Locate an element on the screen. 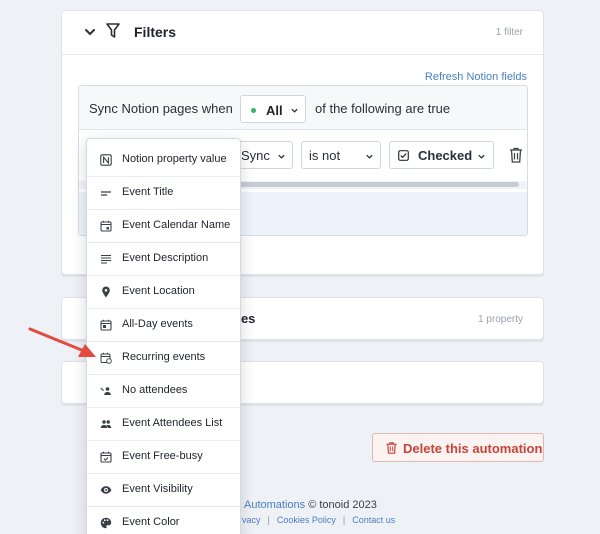  long-text-icon is located at coordinates (106, 259).